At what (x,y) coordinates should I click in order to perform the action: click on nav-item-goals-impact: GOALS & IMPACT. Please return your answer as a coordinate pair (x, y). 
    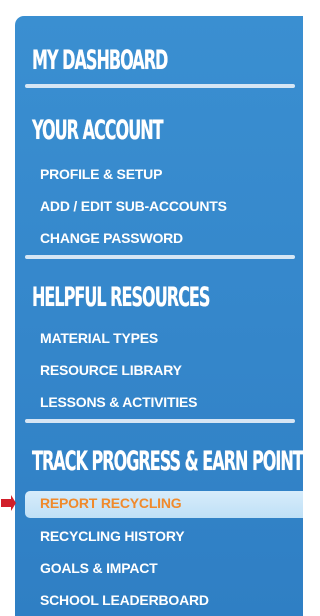
    Looking at the image, I should click on (99, 568).